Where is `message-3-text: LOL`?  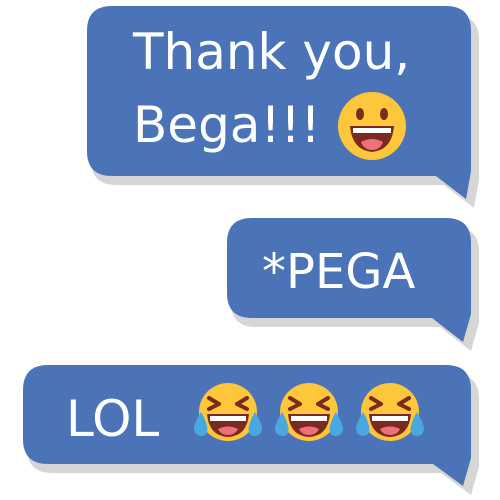
message-3-text: LOL is located at coordinates (113, 419).